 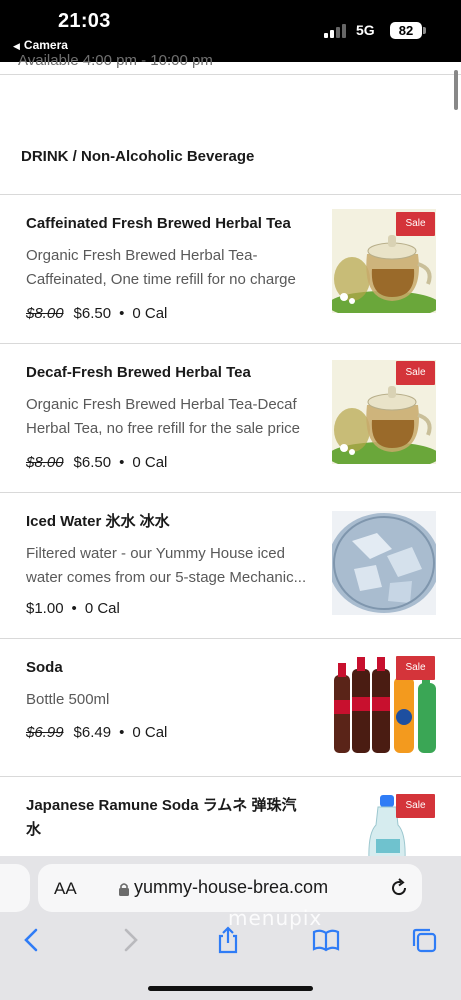 What do you see at coordinates (158, 223) in the screenshot?
I see `item-name: Caffeinated Fresh Brewed Herbal Tea` at bounding box center [158, 223].